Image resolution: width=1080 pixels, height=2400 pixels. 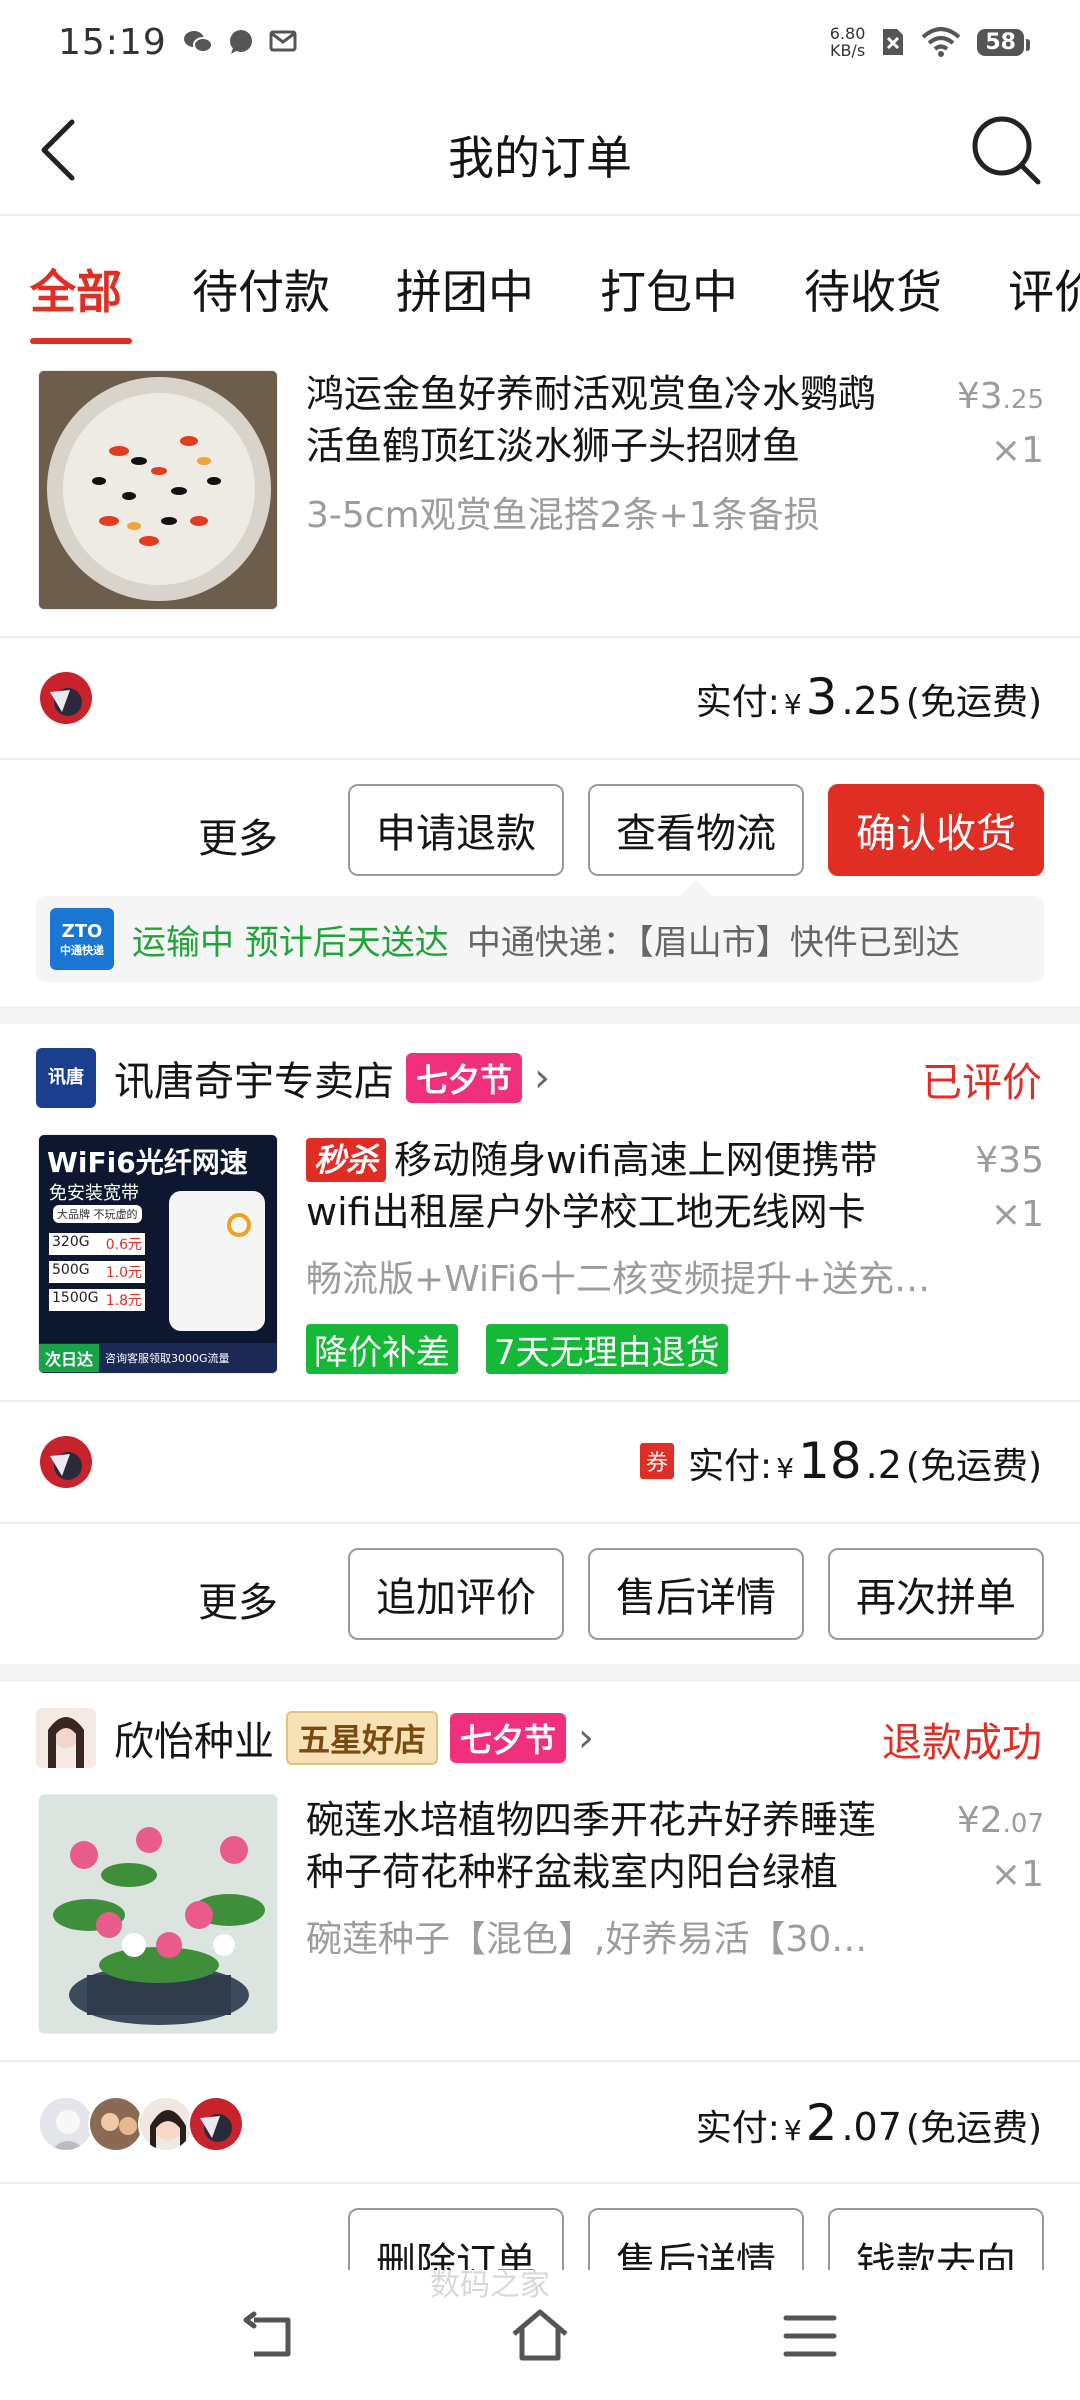 I want to click on logistics-pointer, so click(x=696, y=888).